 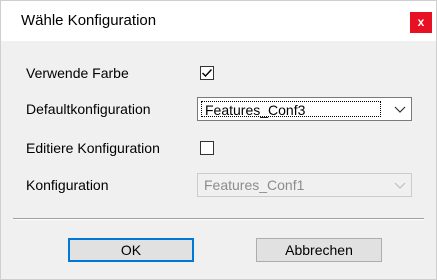 What do you see at coordinates (254, 185) in the screenshot?
I see `config-value: Features_Conf1` at bounding box center [254, 185].